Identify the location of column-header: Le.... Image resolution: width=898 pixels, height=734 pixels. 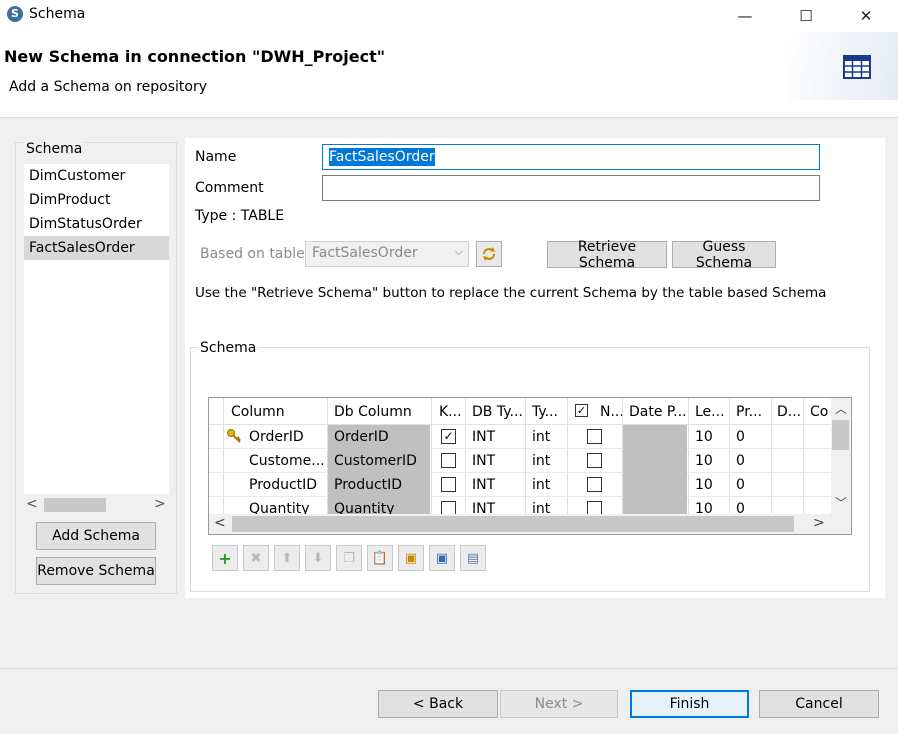
(710, 412).